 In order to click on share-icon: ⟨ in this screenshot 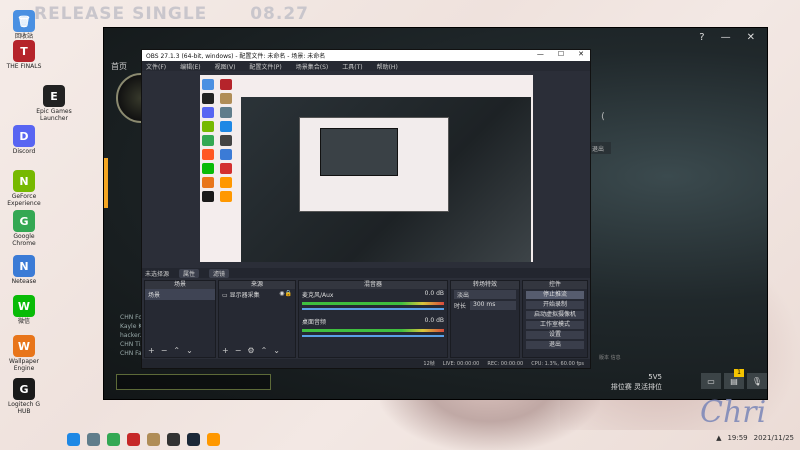, I will do `click(603, 117)`.